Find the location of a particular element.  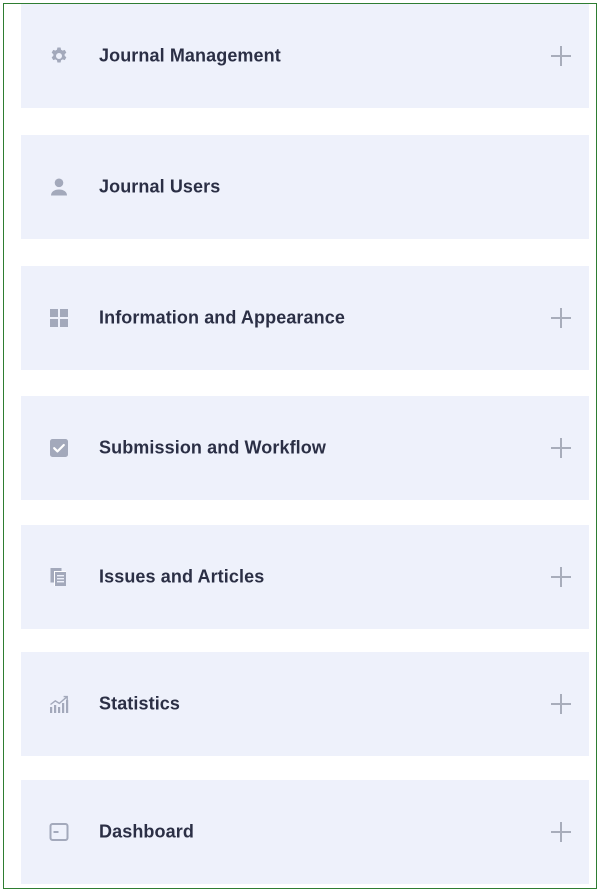

menu-item-statistics: Statistics is located at coordinates (305, 704).